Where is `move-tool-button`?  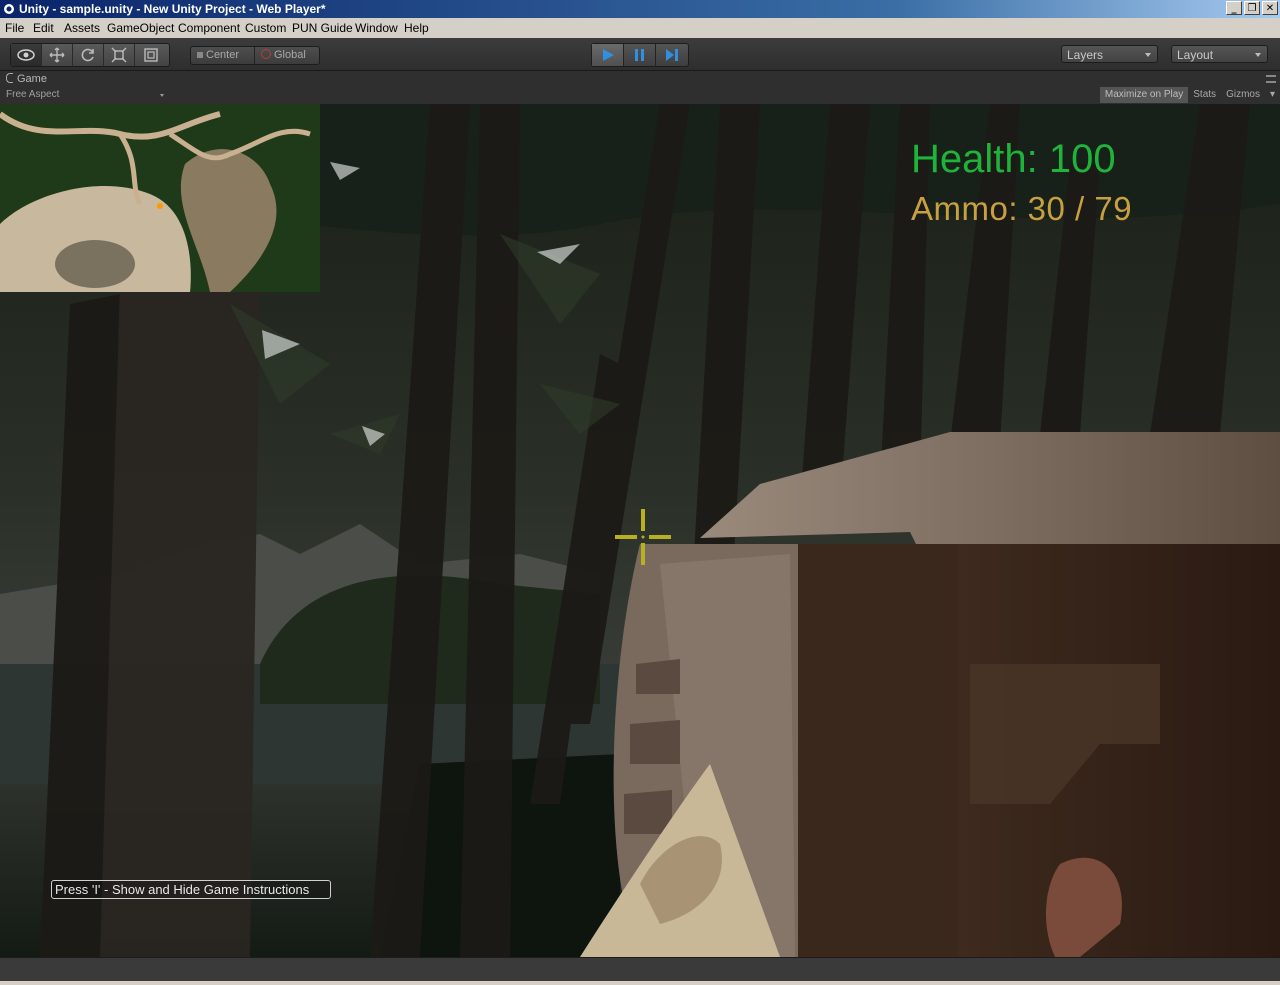 move-tool-button is located at coordinates (57, 55).